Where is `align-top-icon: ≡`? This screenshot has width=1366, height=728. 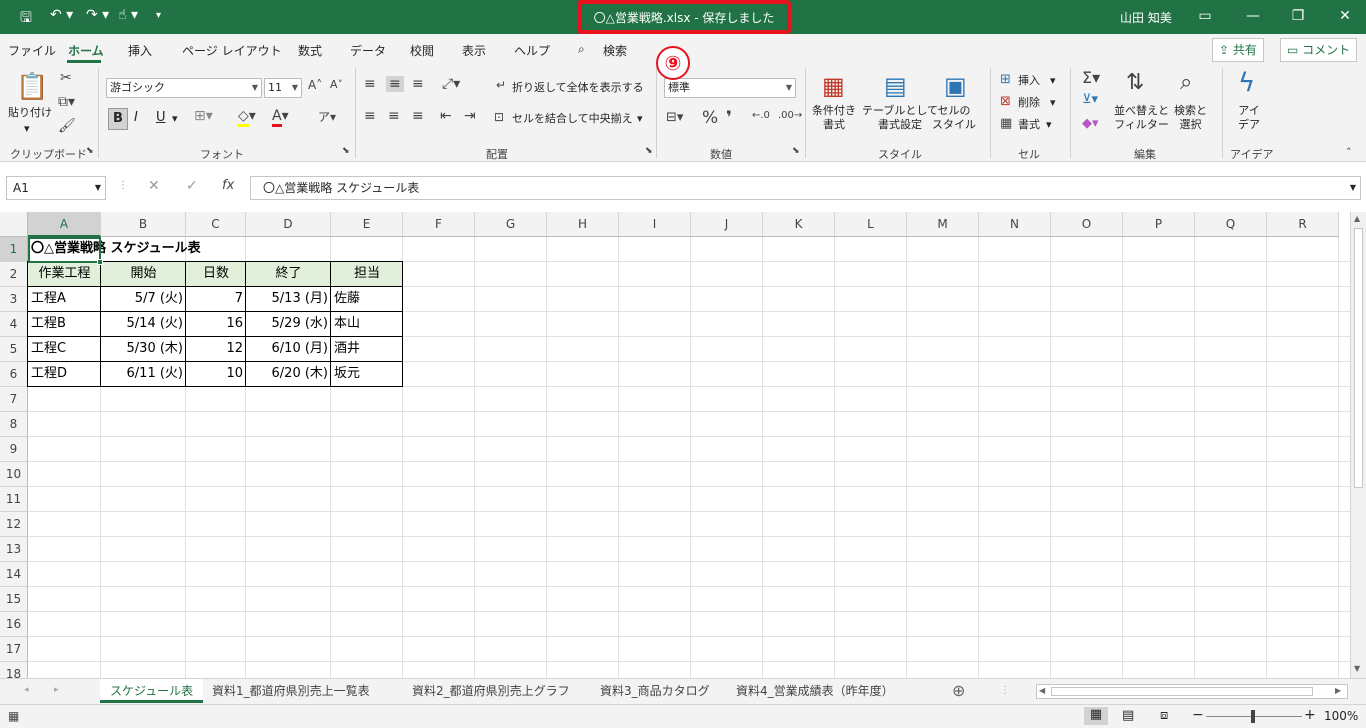
align-top-icon: ≡ is located at coordinates (370, 84).